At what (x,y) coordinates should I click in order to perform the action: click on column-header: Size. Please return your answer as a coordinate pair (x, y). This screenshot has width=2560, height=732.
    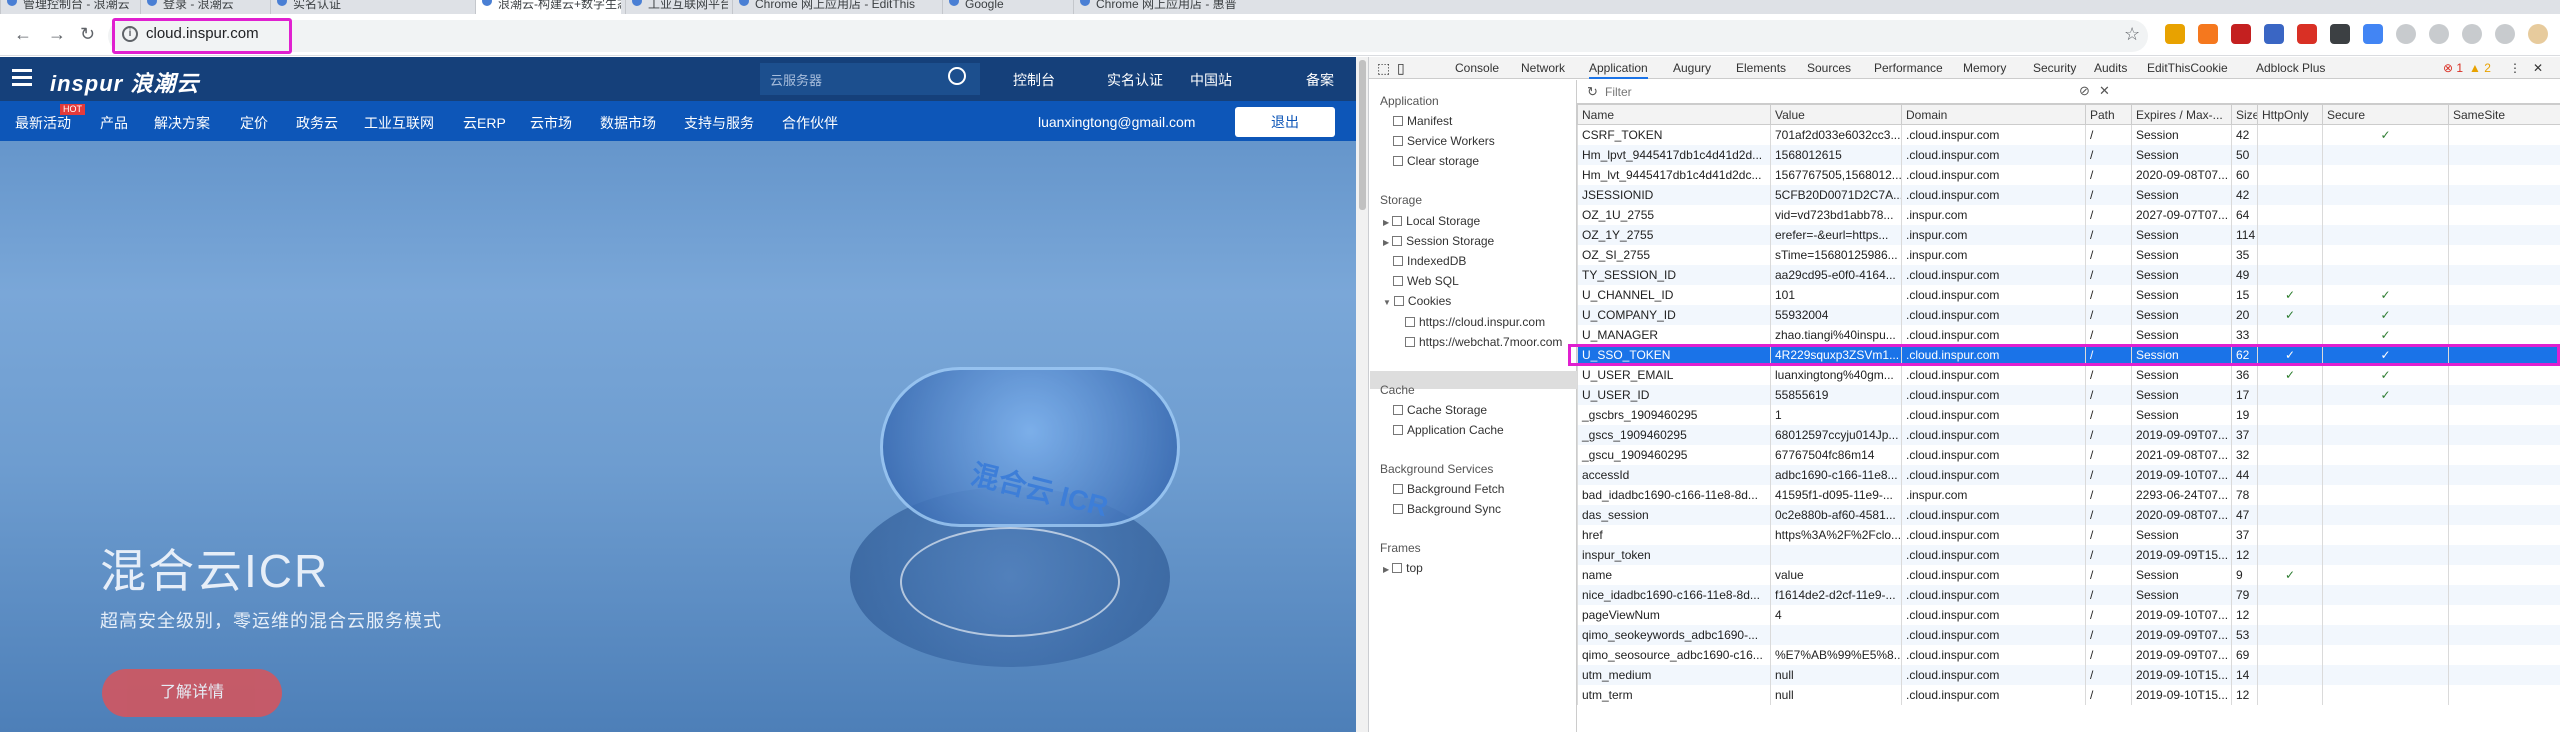
    Looking at the image, I should click on (2244, 114).